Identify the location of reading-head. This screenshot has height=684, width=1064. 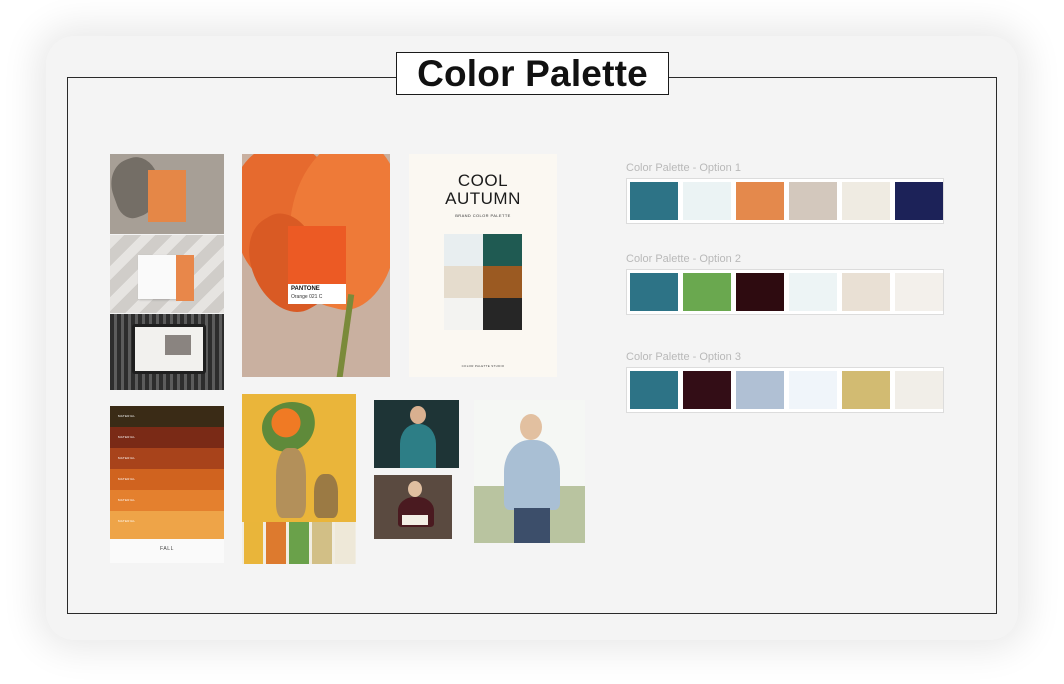
(415, 489).